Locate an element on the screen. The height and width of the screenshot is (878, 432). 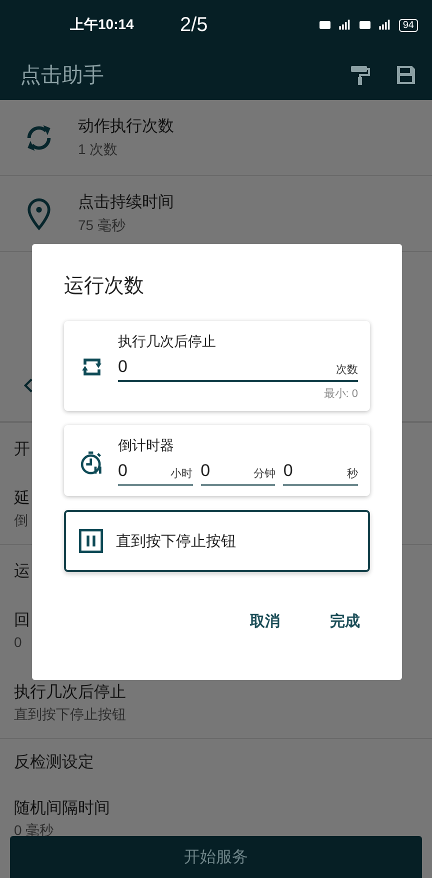
number-field: 0 次数 is located at coordinates (238, 368).